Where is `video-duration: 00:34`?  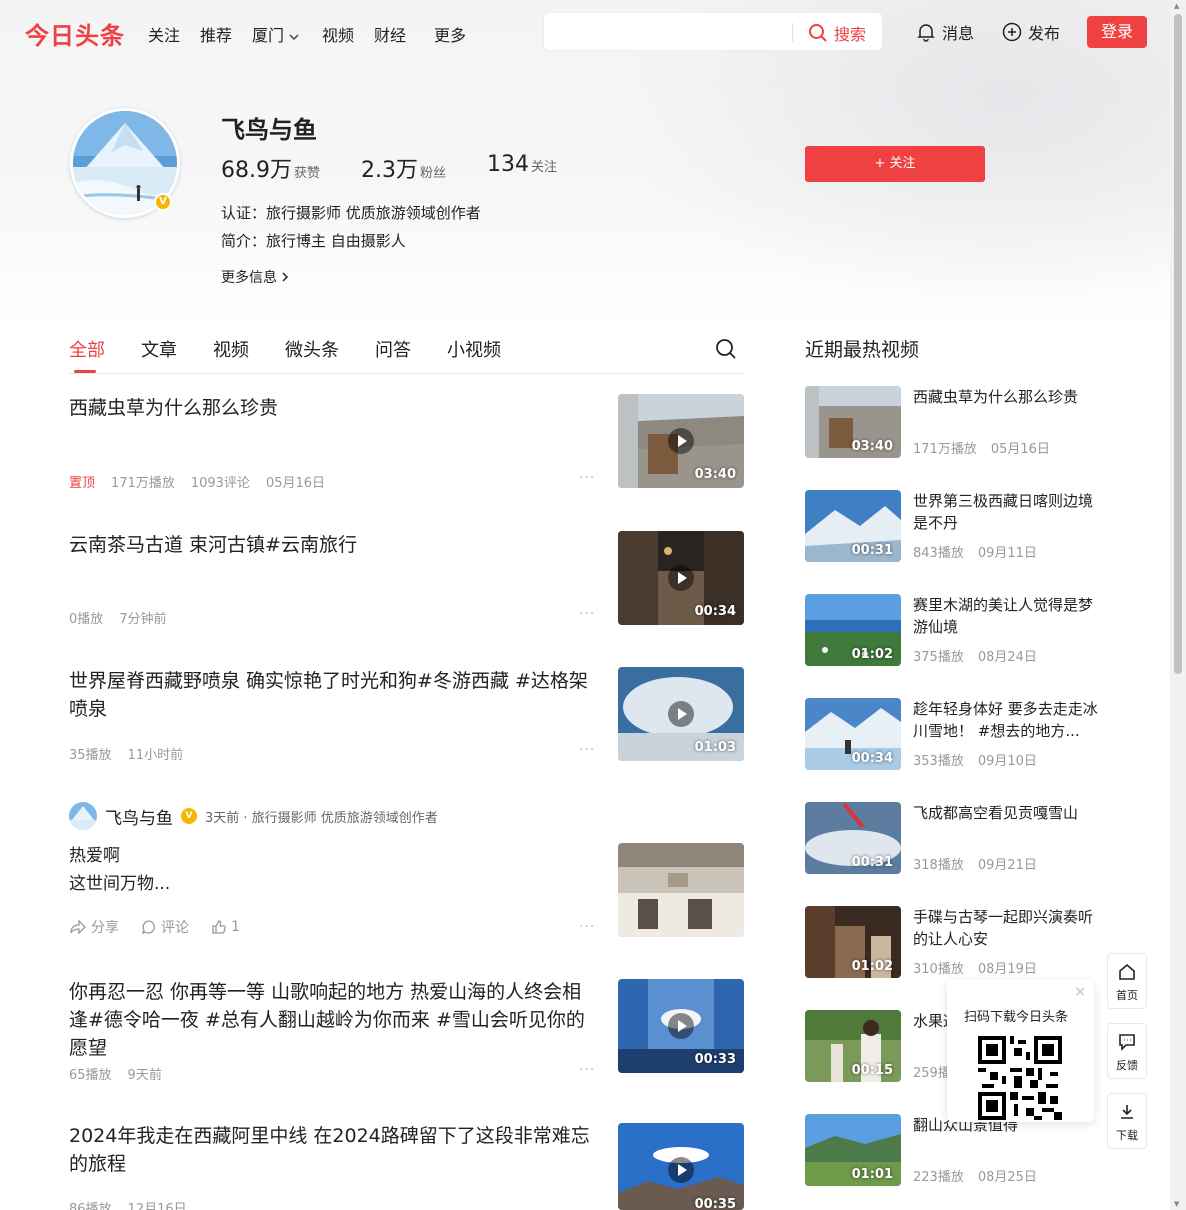 video-duration: 00:34 is located at coordinates (872, 758).